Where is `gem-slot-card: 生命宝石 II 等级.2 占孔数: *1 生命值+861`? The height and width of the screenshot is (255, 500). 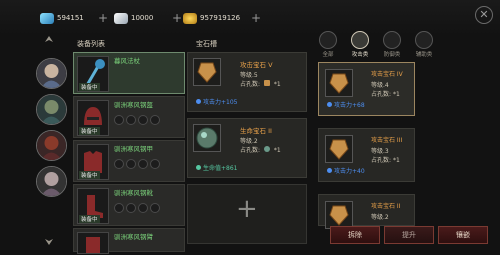
gem-slot-card: 生命宝石 II 等级.2 占孔数: *1 生命值+861 is located at coordinates (247, 148).